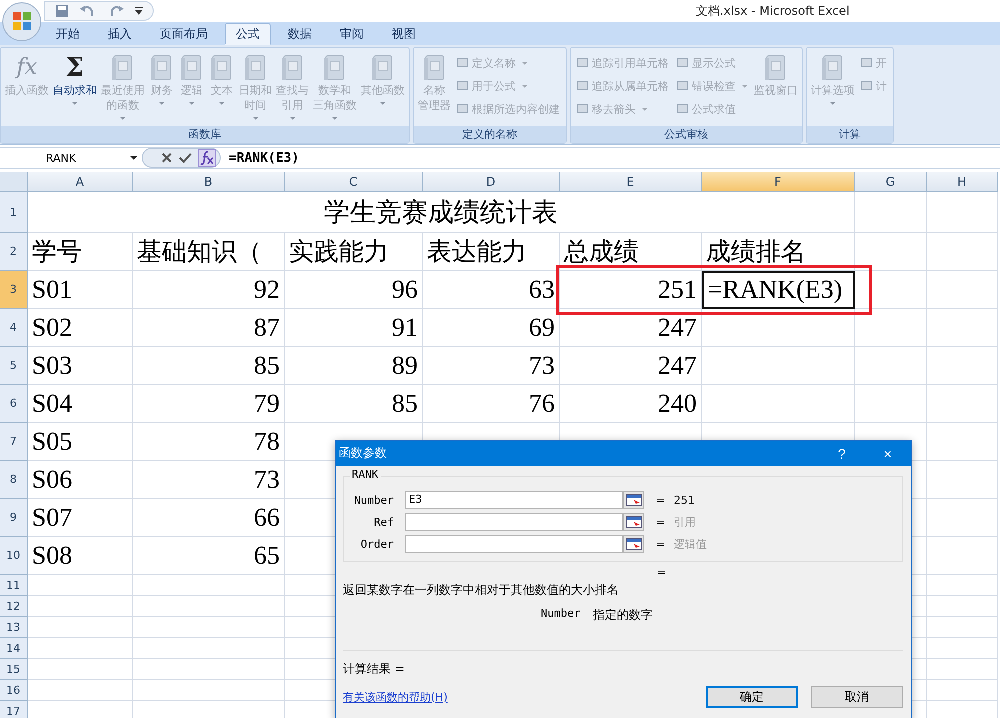 This screenshot has height=718, width=1000. Describe the element at coordinates (71, 158) in the screenshot. I see `name-box: RANK` at that location.